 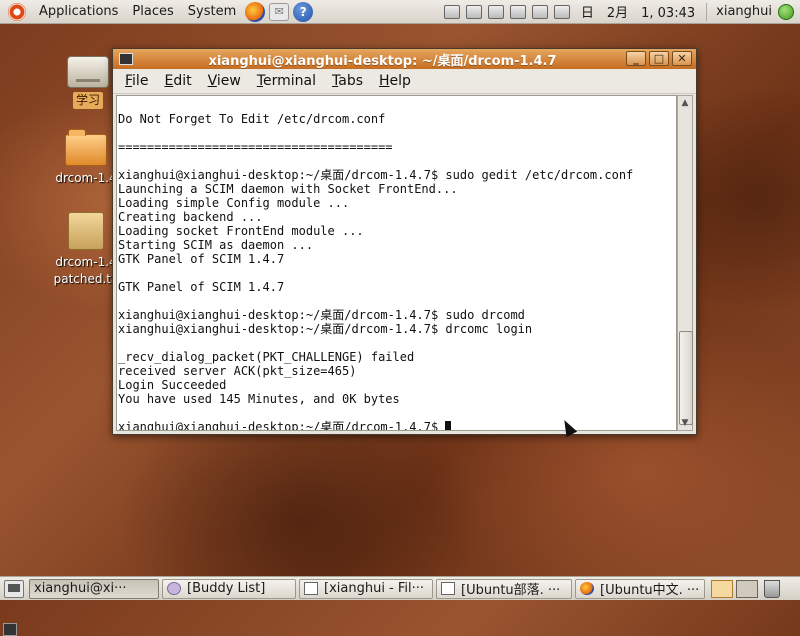 I want to click on window-controls: _ □ ✕, so click(x=657, y=58).